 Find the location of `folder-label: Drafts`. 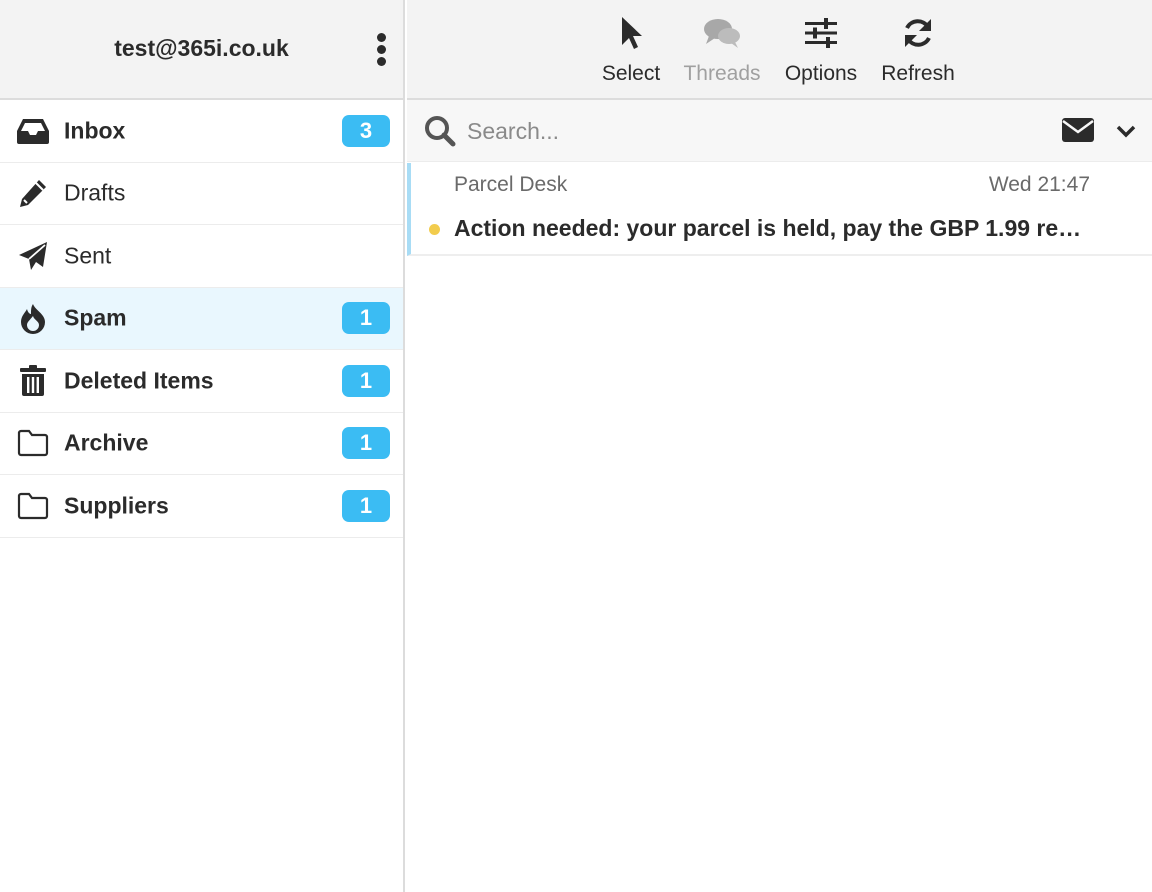

folder-label: Drafts is located at coordinates (95, 192).